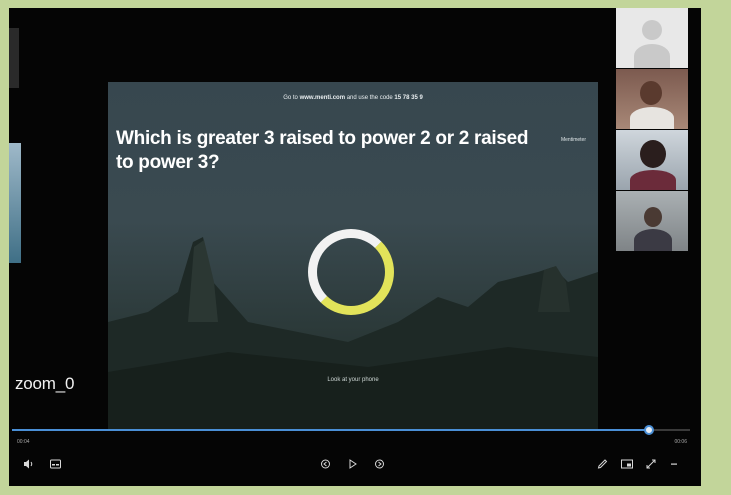  What do you see at coordinates (28, 465) in the screenshot?
I see `volume-icon` at bounding box center [28, 465].